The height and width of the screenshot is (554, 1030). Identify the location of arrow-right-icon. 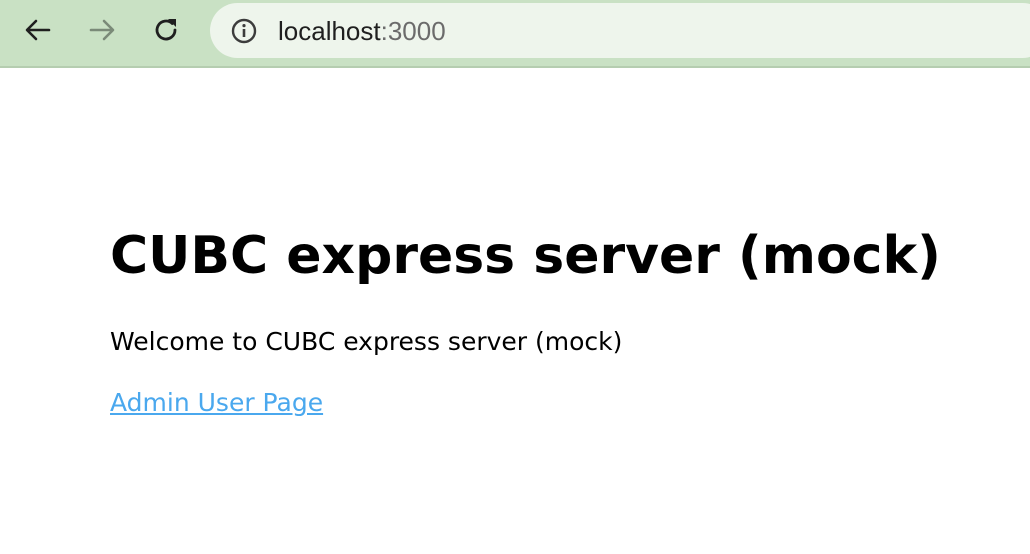
(102, 30).